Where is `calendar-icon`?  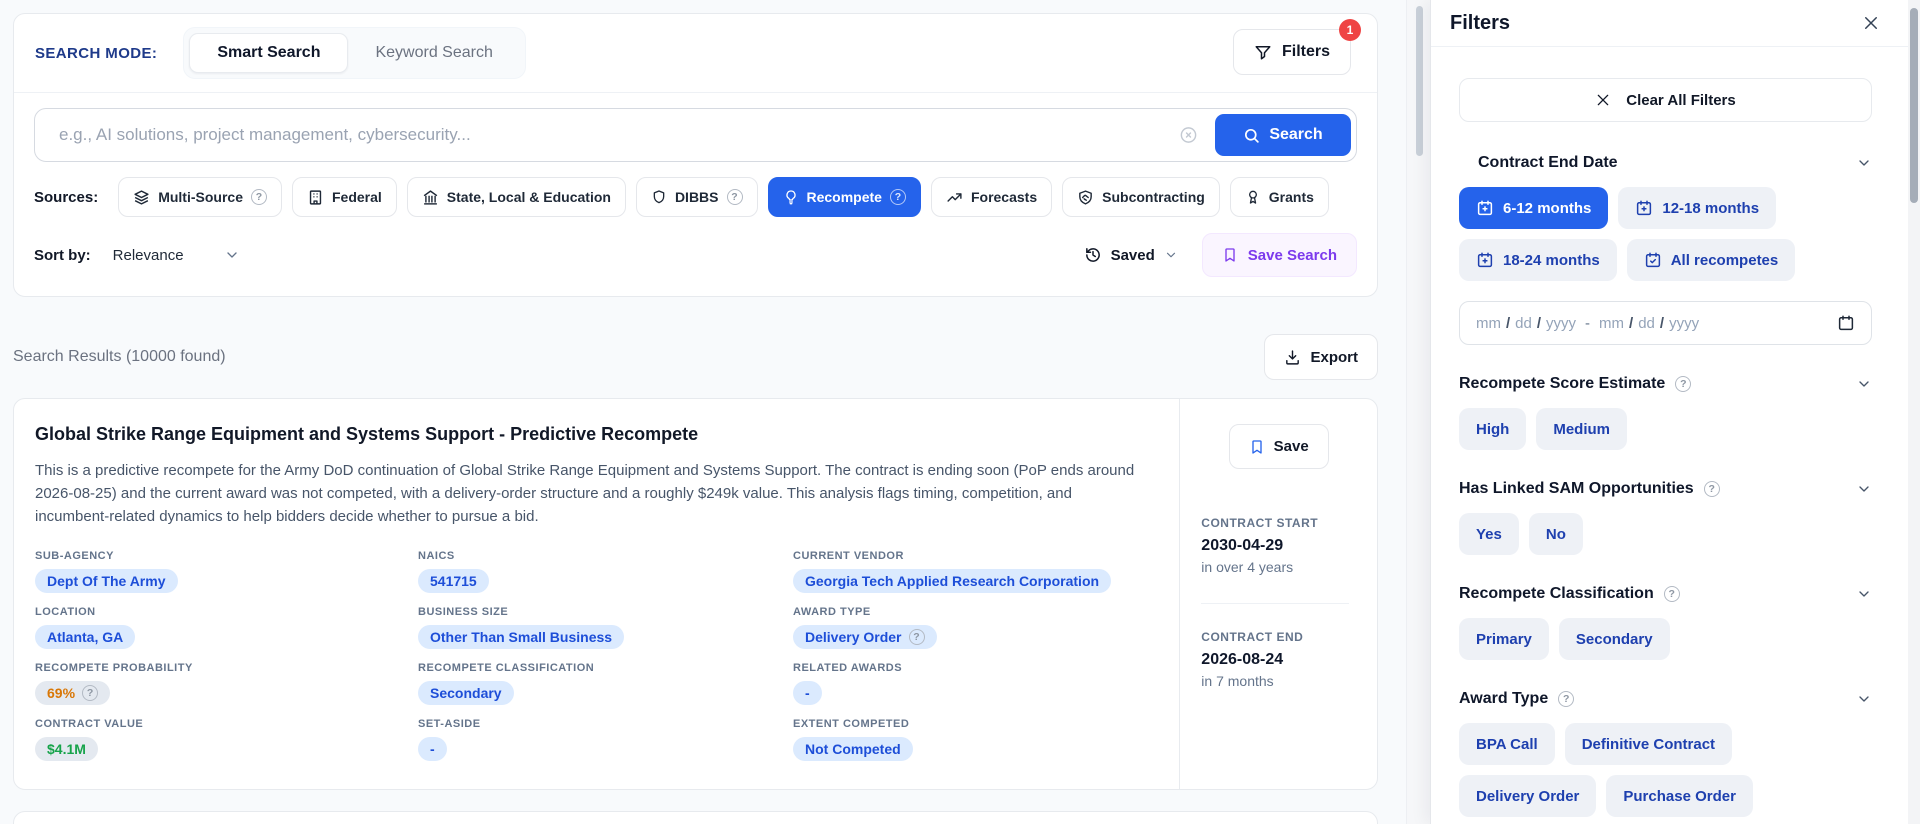 calendar-icon is located at coordinates (1846, 323).